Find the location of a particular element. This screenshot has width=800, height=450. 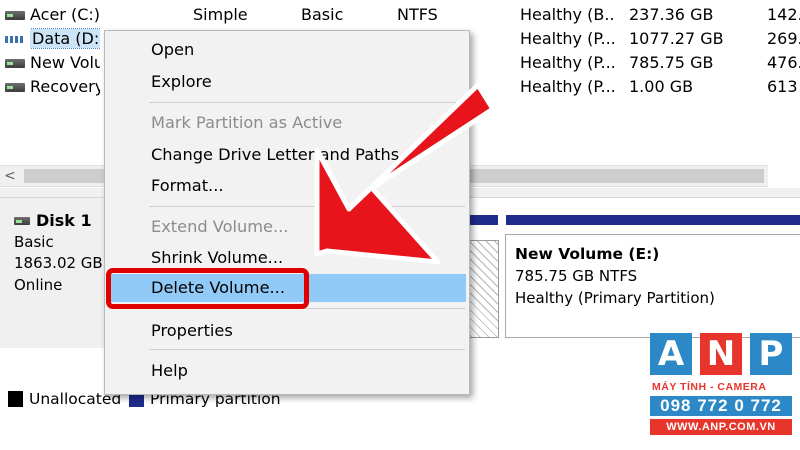

volume-free-space: 613 N is located at coordinates (783, 86).